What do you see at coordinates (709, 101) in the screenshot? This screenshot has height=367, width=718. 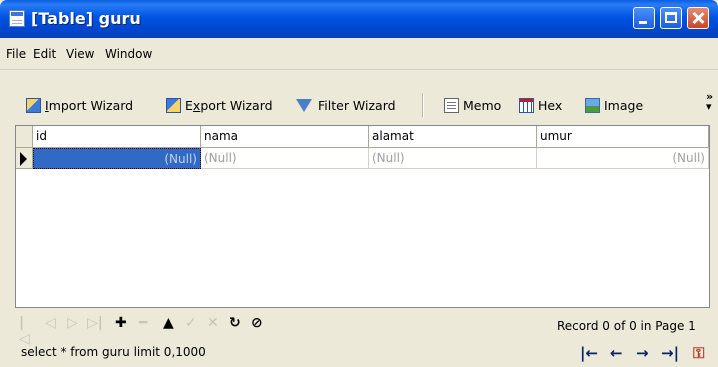 I see `toolbar-overflow-button: » ▾` at bounding box center [709, 101].